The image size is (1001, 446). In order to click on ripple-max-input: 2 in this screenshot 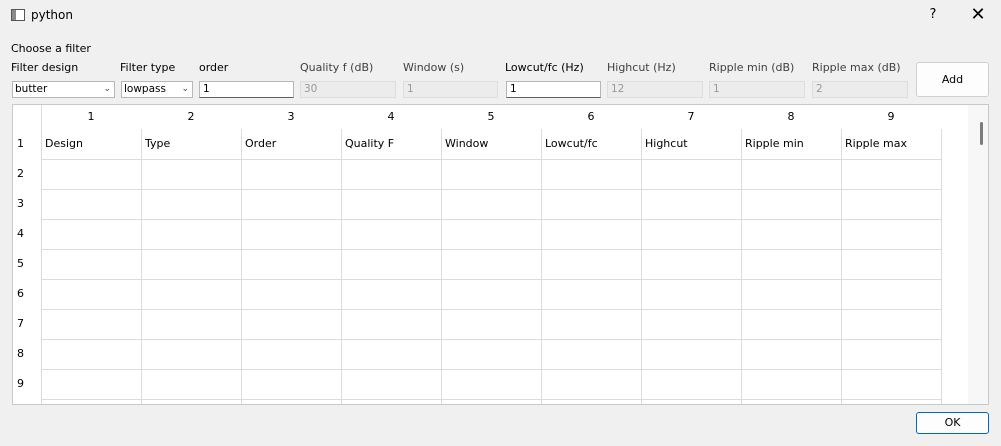, I will do `click(860, 89)`.